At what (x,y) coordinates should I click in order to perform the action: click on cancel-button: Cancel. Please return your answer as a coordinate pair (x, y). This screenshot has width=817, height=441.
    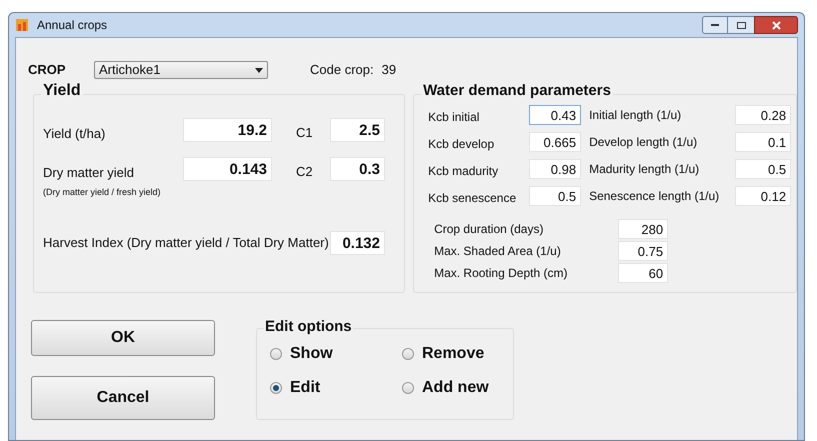
    Looking at the image, I should click on (123, 398).